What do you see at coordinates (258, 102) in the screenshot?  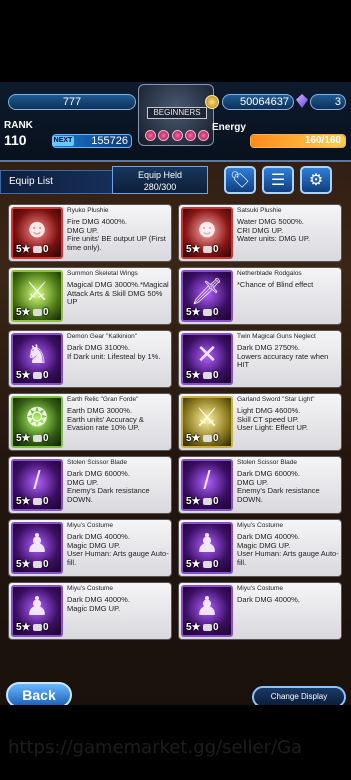 I see `gold-amount: 50064637` at bounding box center [258, 102].